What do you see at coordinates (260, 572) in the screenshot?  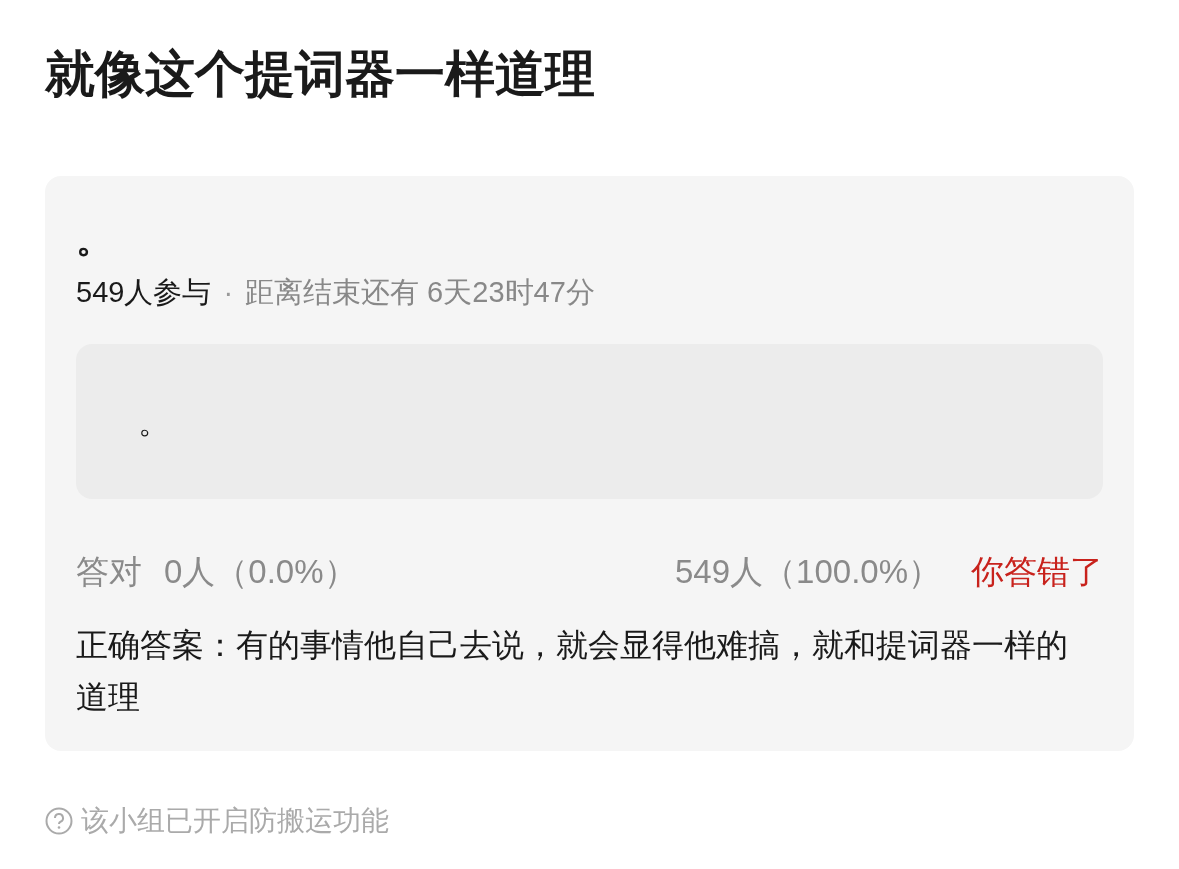 I see `correct-count: 0人（0.0%）` at bounding box center [260, 572].